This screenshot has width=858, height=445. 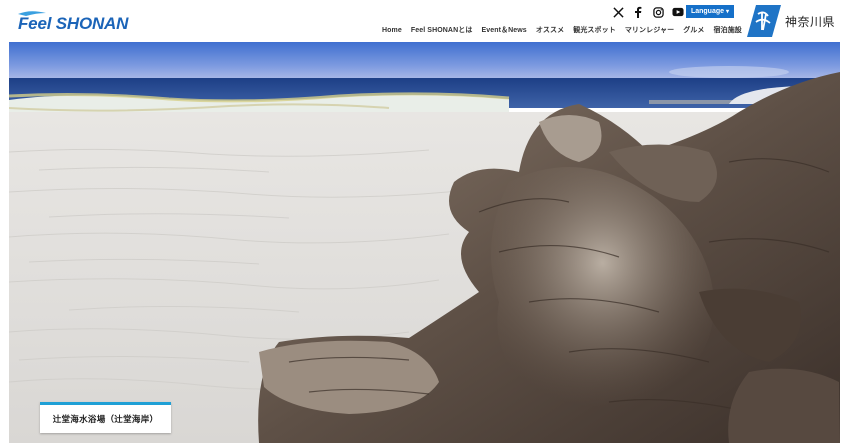 I want to click on nav-item-home: Home, so click(x=392, y=30).